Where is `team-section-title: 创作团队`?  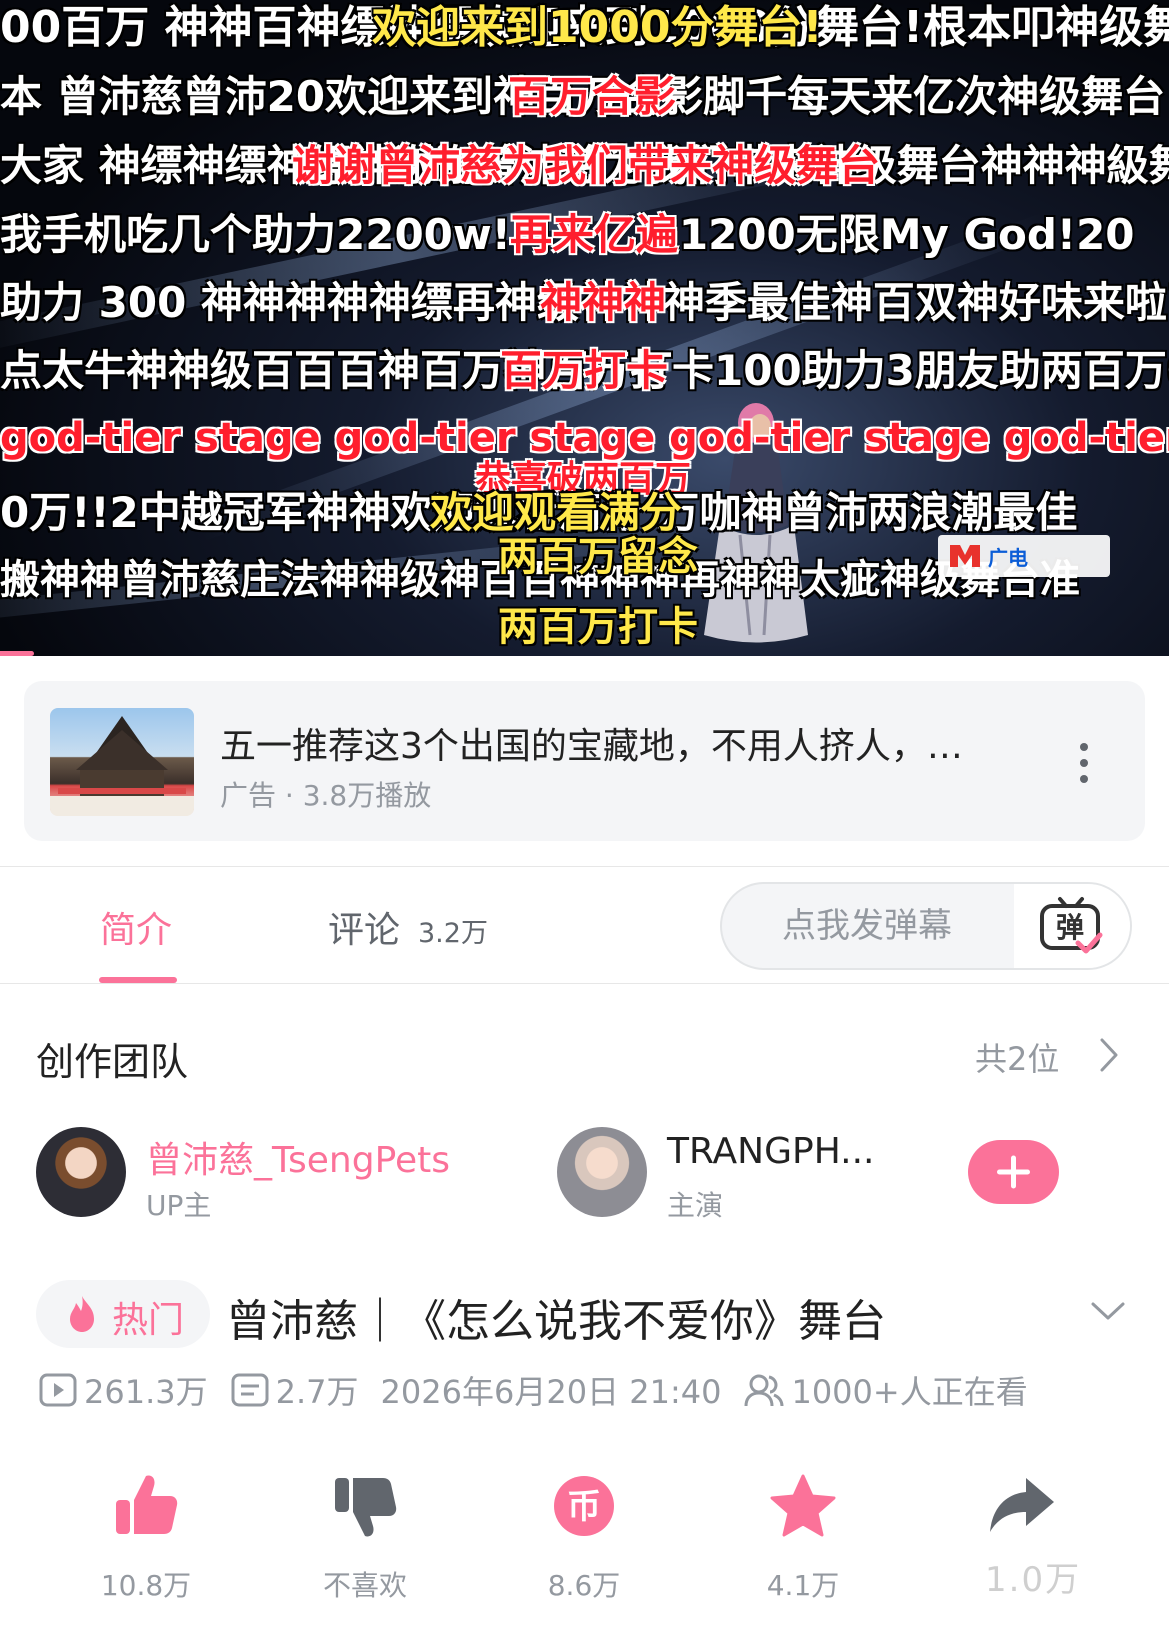 team-section-title: 创作团队 is located at coordinates (112, 1062).